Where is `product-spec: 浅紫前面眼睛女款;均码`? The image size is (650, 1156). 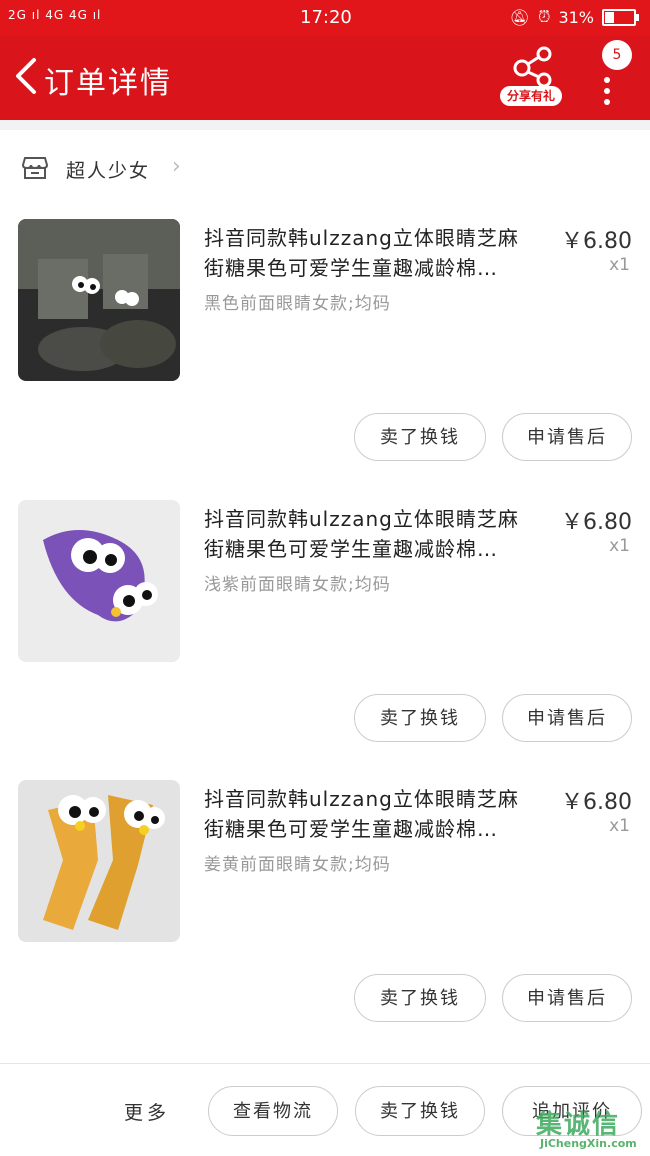 product-spec: 浅紫前面眼睛女款;均码 is located at coordinates (297, 585).